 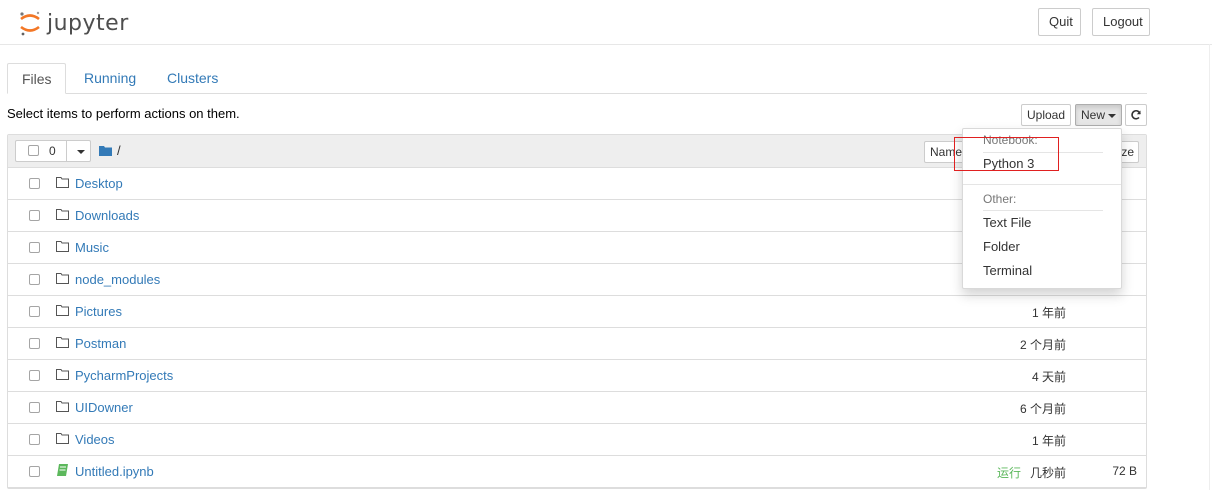 What do you see at coordinates (107, 215) in the screenshot?
I see `item-name-link: Downloads` at bounding box center [107, 215].